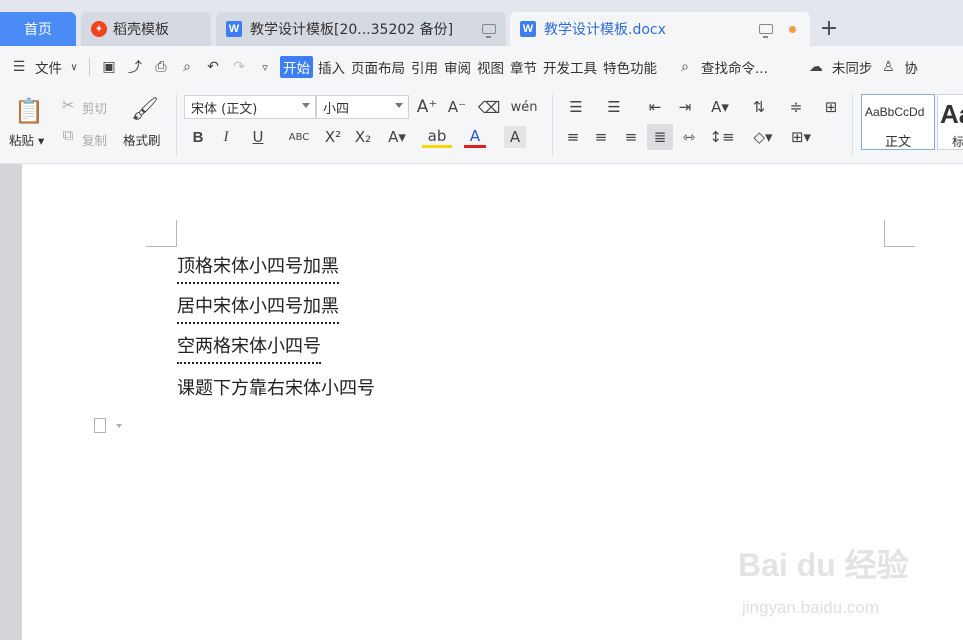 This screenshot has width=963, height=640. Describe the element at coordinates (811, 607) in the screenshot. I see `watermark-url: jingyan.baidu.com` at that location.